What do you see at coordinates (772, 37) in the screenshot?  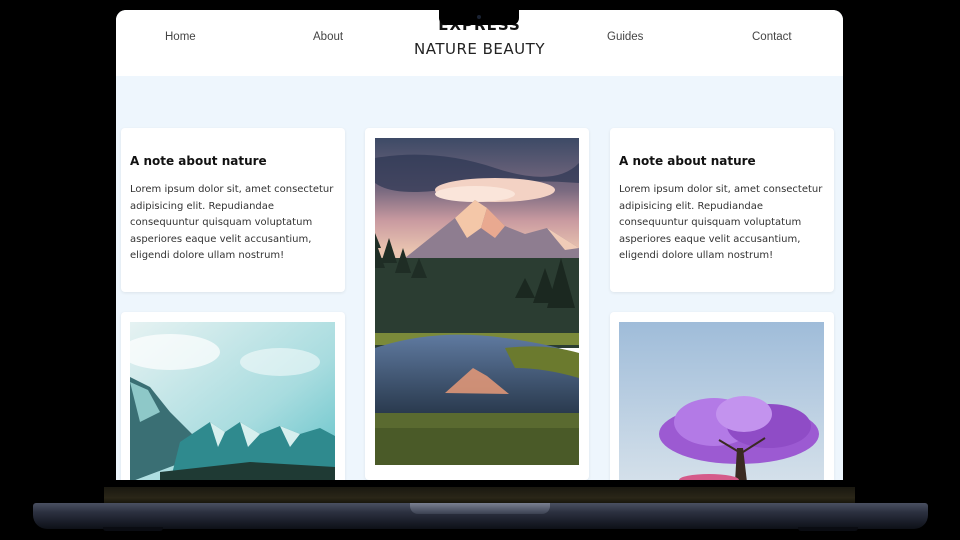 I see `nav-contact-link: Contact` at bounding box center [772, 37].